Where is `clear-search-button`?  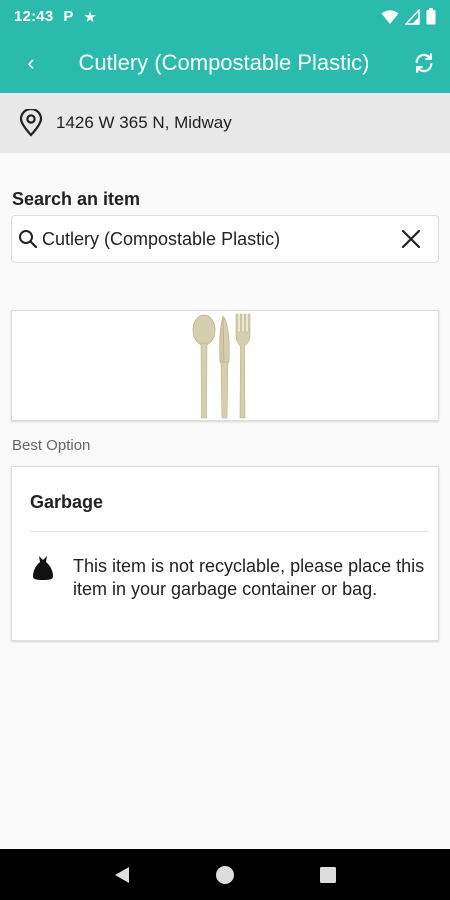 clear-search-button is located at coordinates (411, 239).